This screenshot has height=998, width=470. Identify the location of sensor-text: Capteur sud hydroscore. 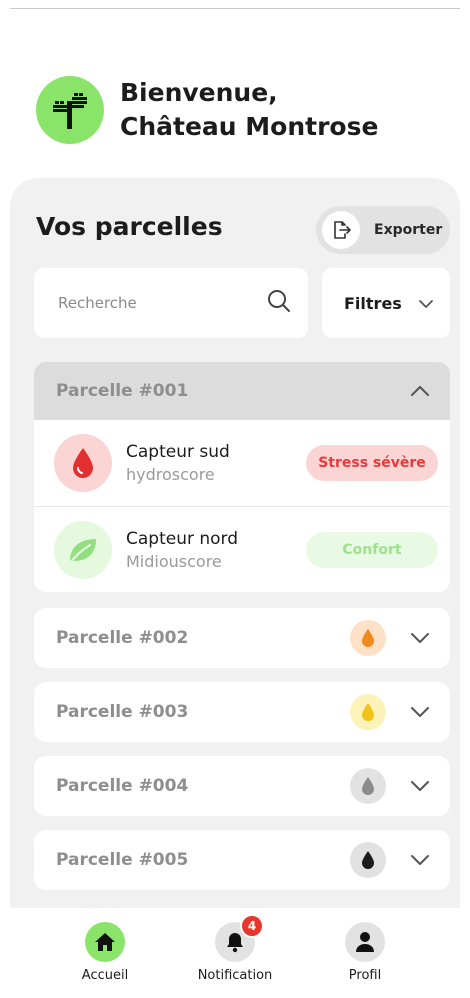
(216, 463).